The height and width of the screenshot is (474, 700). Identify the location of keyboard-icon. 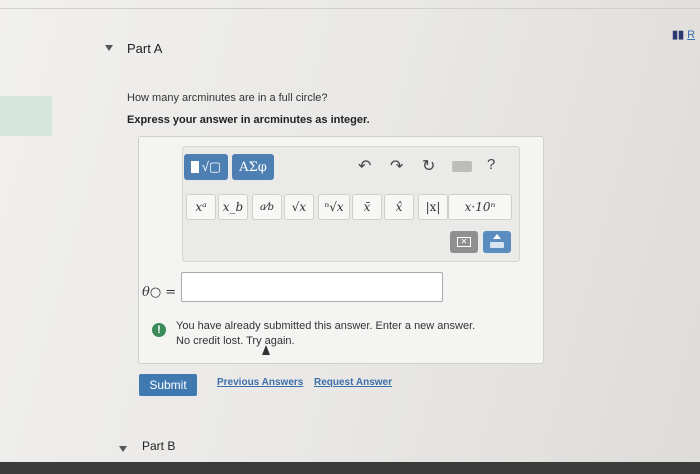
(497, 245).